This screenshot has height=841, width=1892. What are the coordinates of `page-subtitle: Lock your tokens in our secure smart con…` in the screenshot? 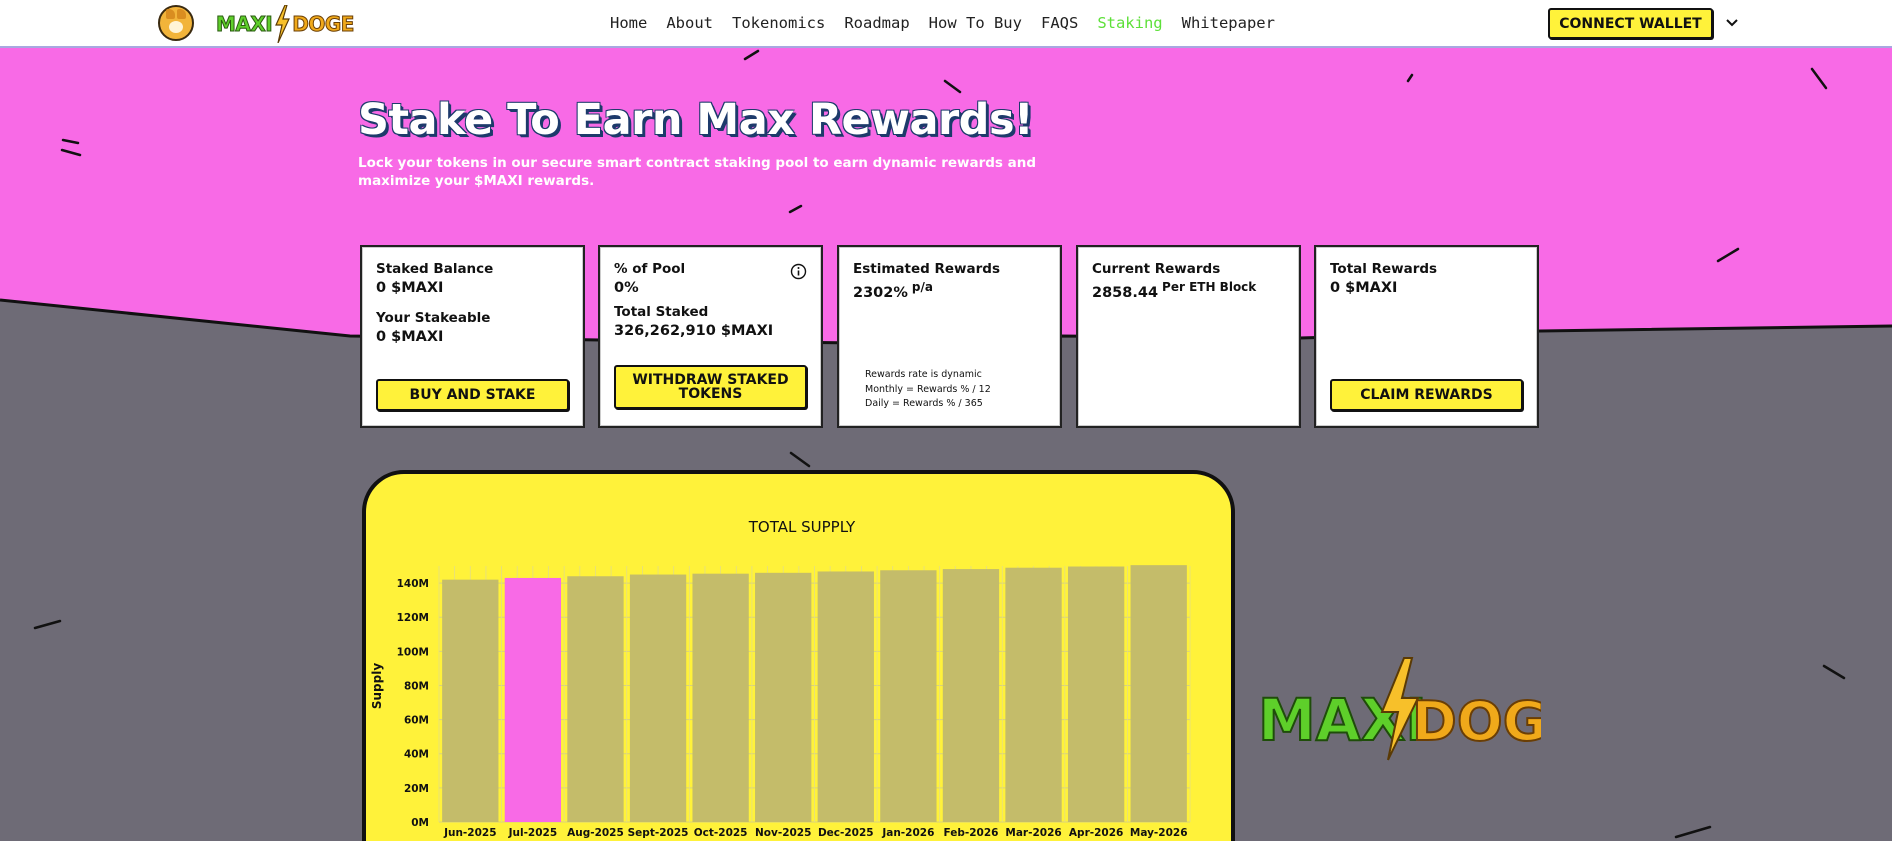 It's located at (697, 172).